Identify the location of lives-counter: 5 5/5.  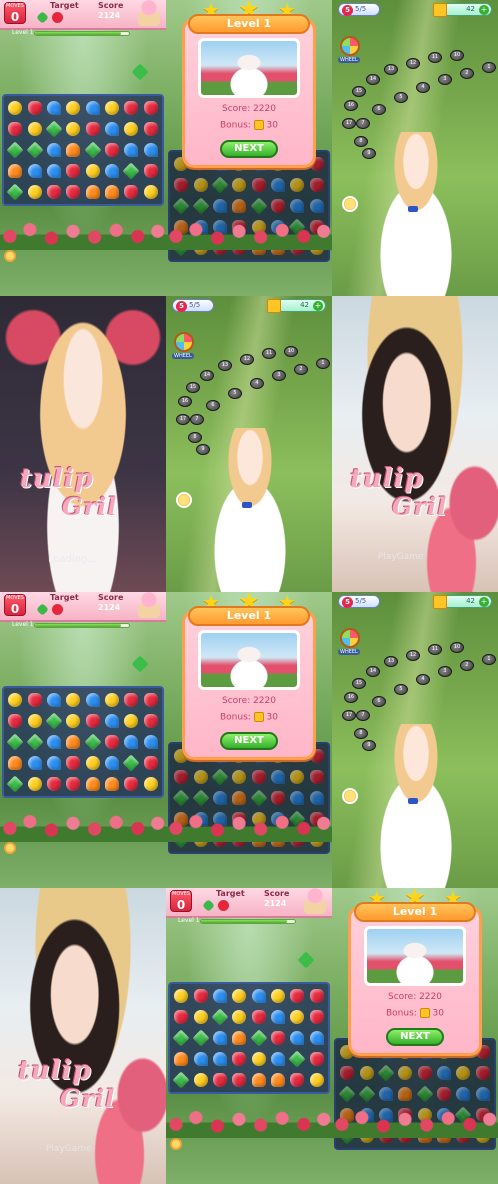
(359, 9).